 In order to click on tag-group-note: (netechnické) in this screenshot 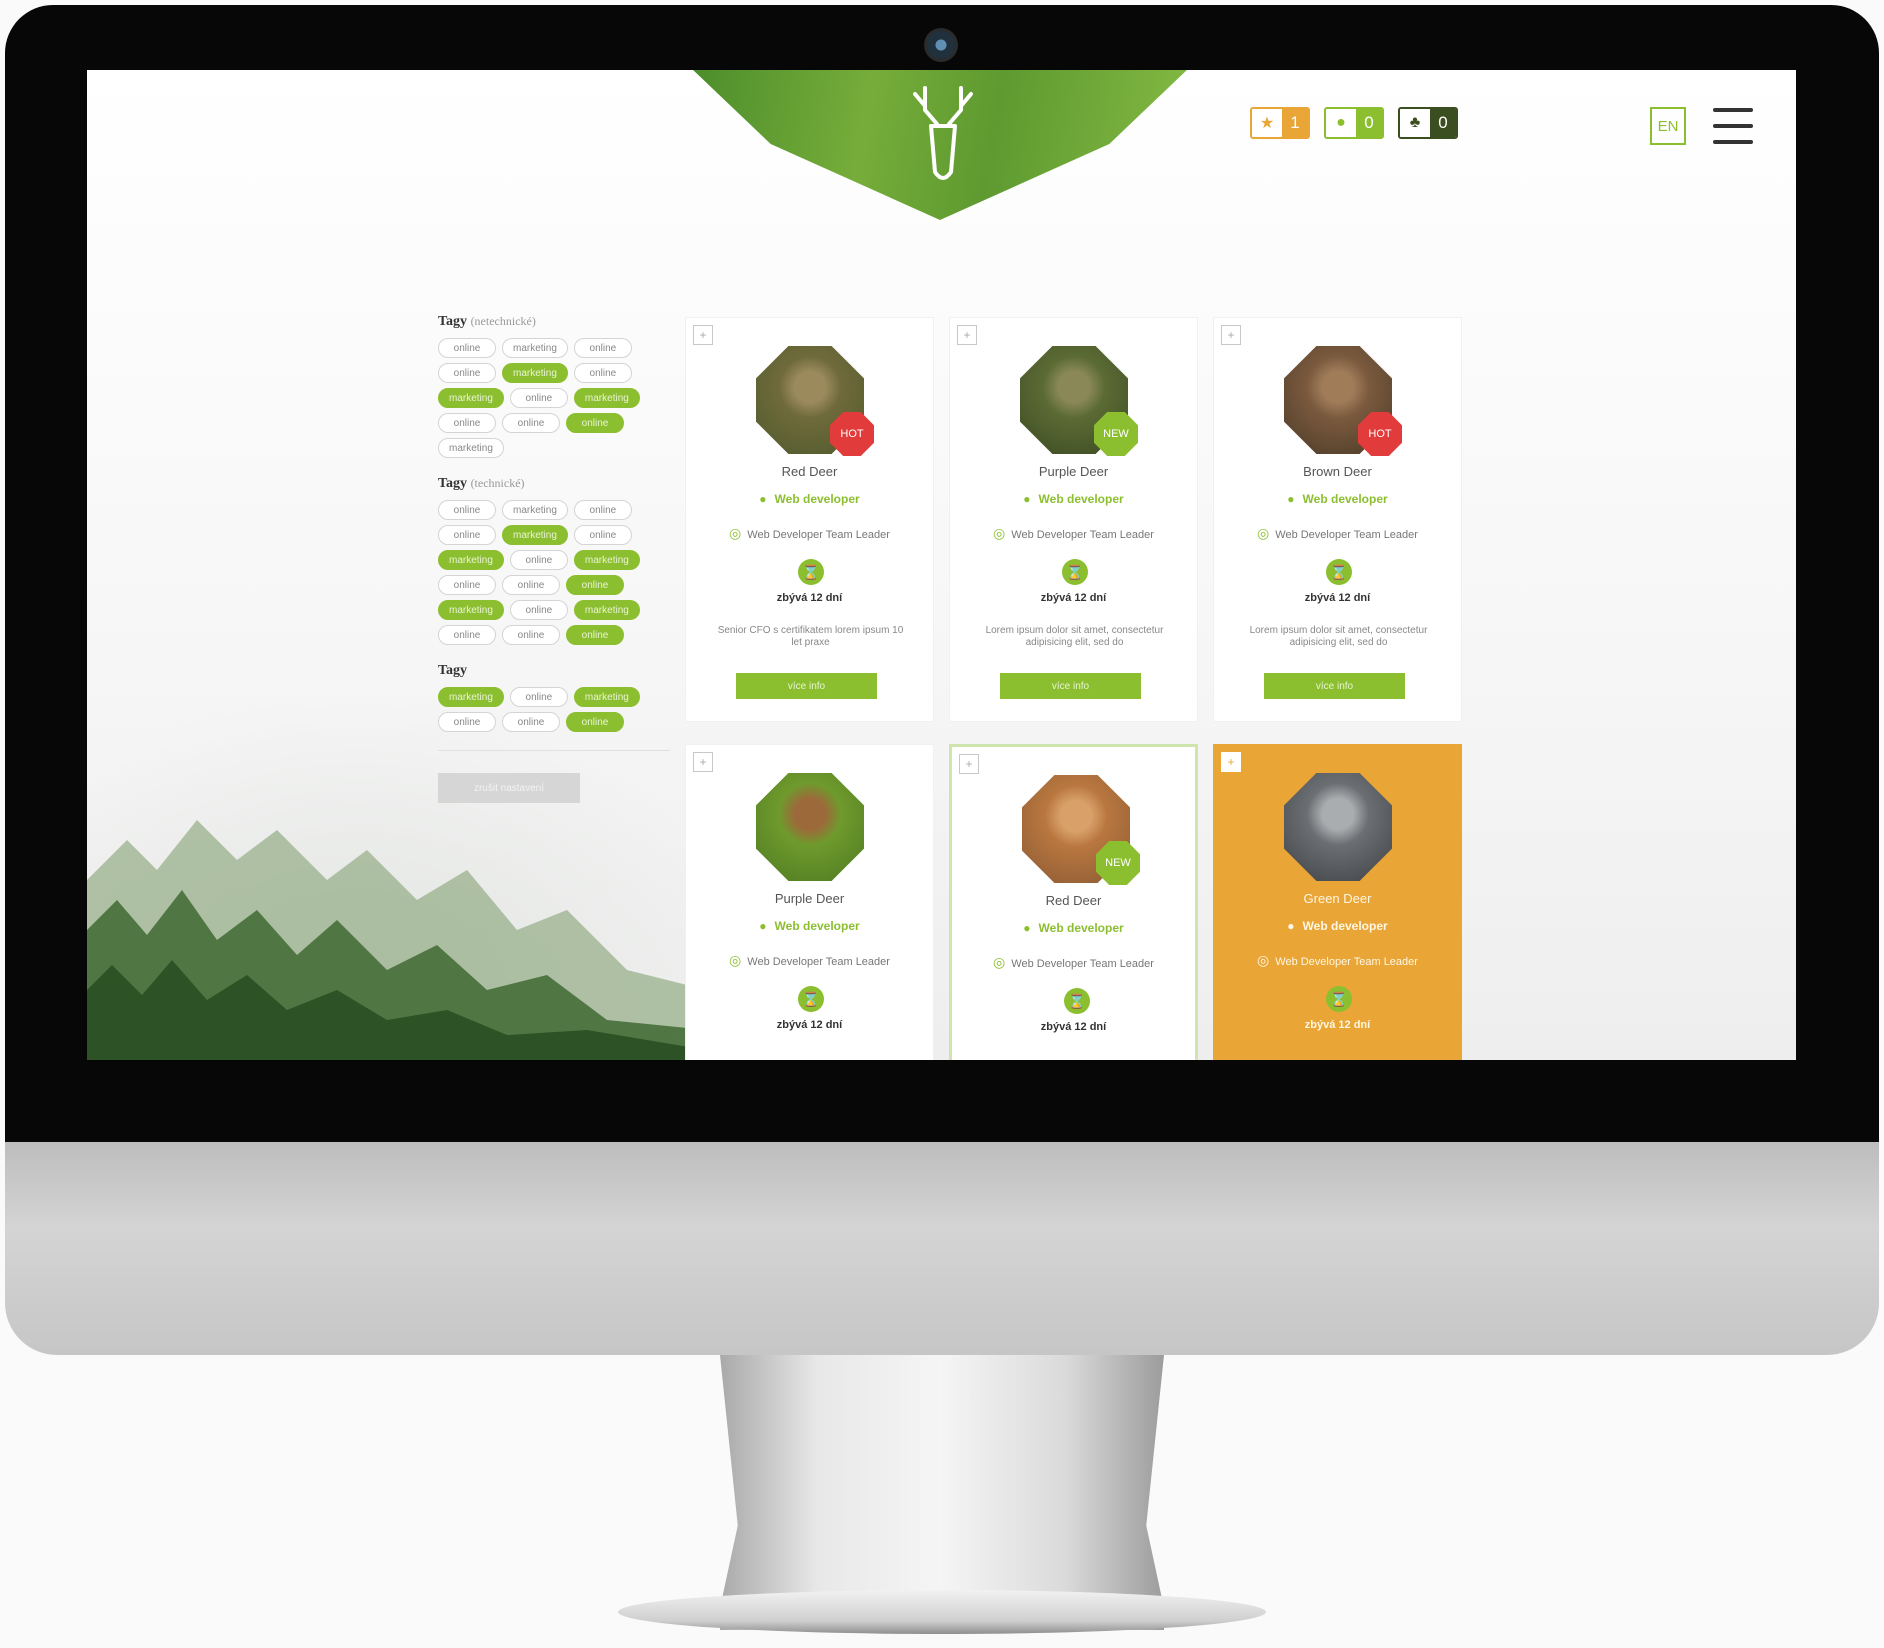, I will do `click(503, 321)`.